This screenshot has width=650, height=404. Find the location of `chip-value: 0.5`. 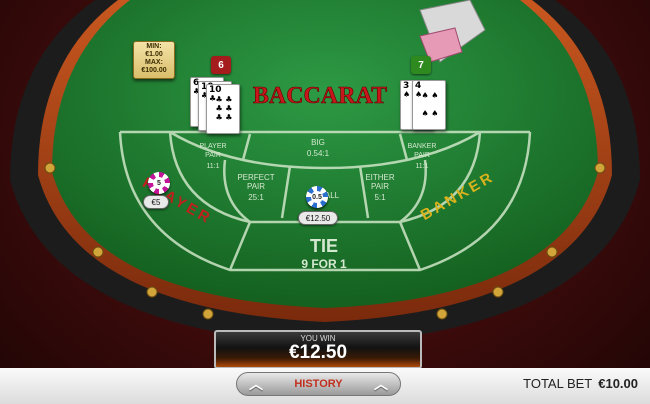

chip-value: 0.5 is located at coordinates (317, 197).